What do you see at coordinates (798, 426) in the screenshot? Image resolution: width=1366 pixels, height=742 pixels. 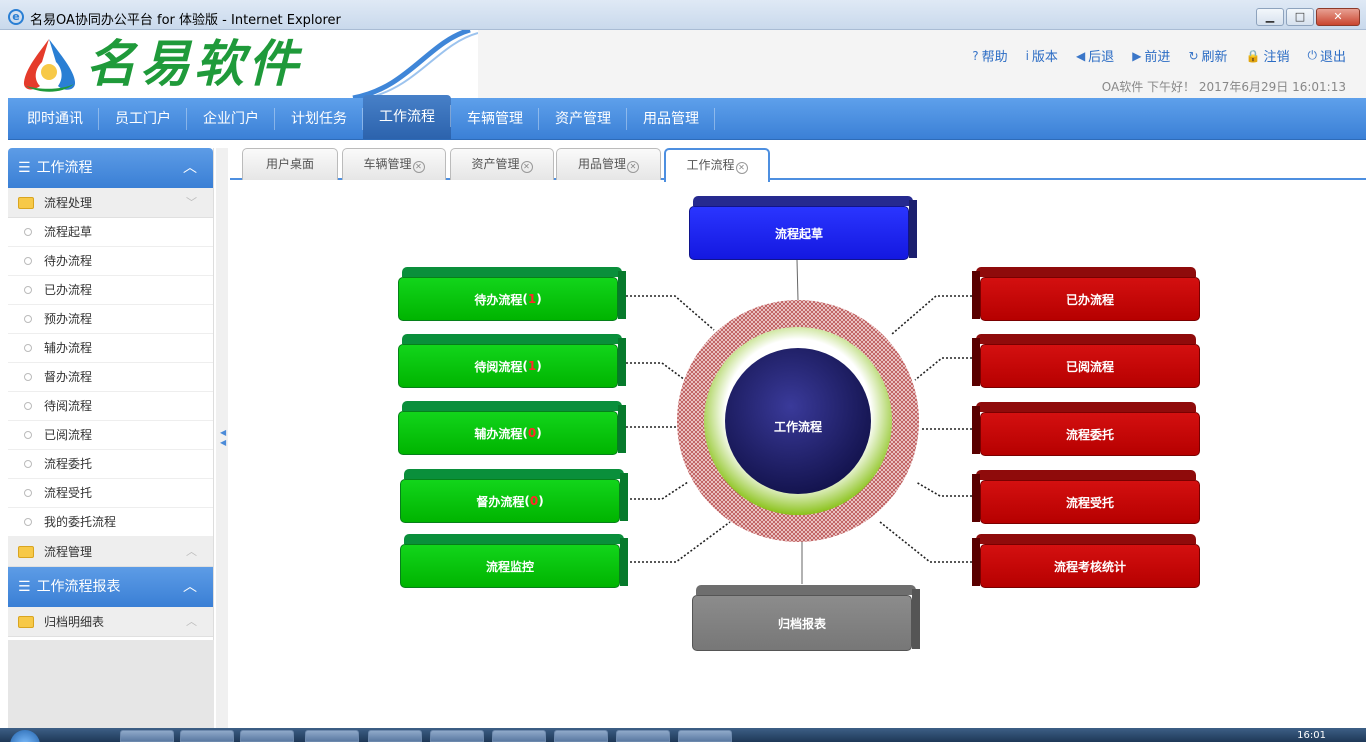 I see `center-workflow-hub: 工作流程` at bounding box center [798, 426].